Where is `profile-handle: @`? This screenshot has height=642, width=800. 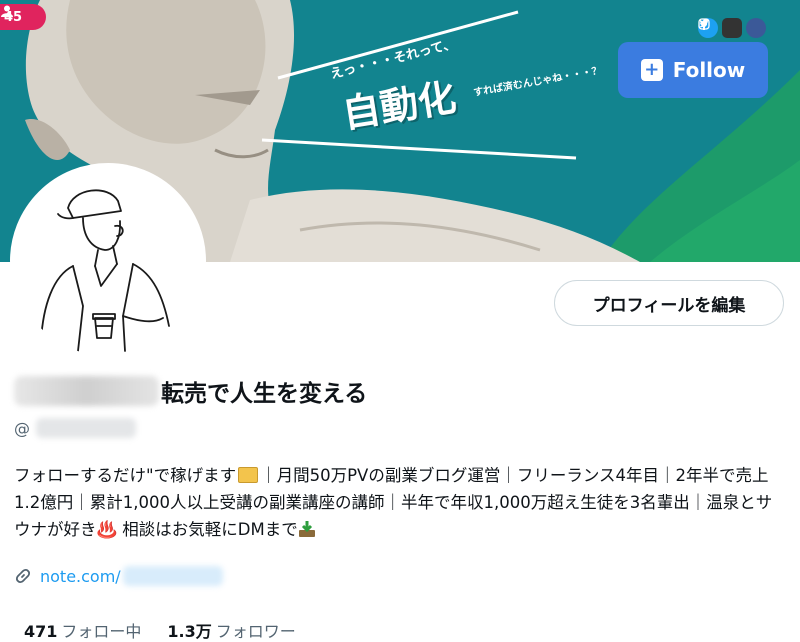
profile-handle: @ is located at coordinates (75, 428).